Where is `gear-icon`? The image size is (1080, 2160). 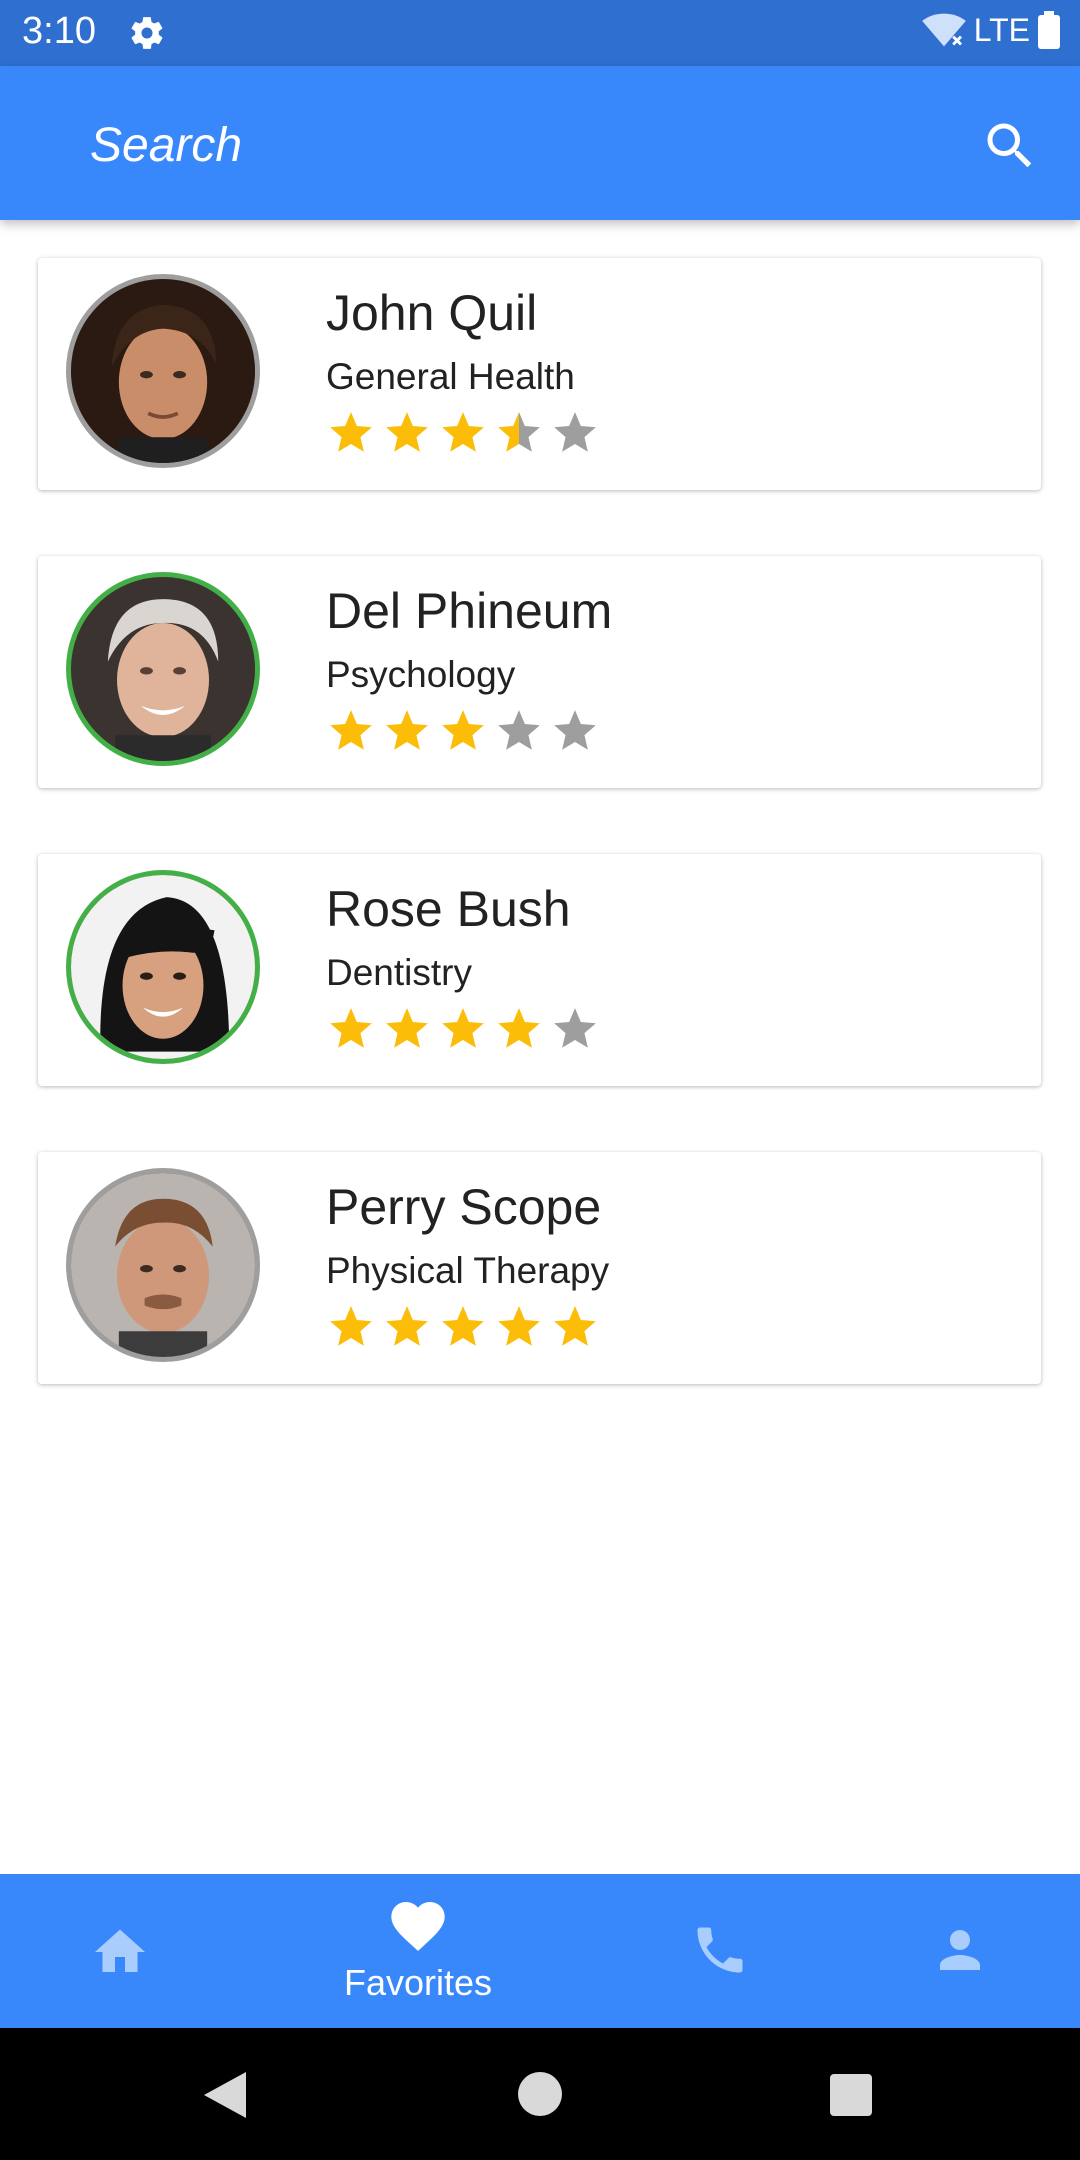
gear-icon is located at coordinates (147, 33).